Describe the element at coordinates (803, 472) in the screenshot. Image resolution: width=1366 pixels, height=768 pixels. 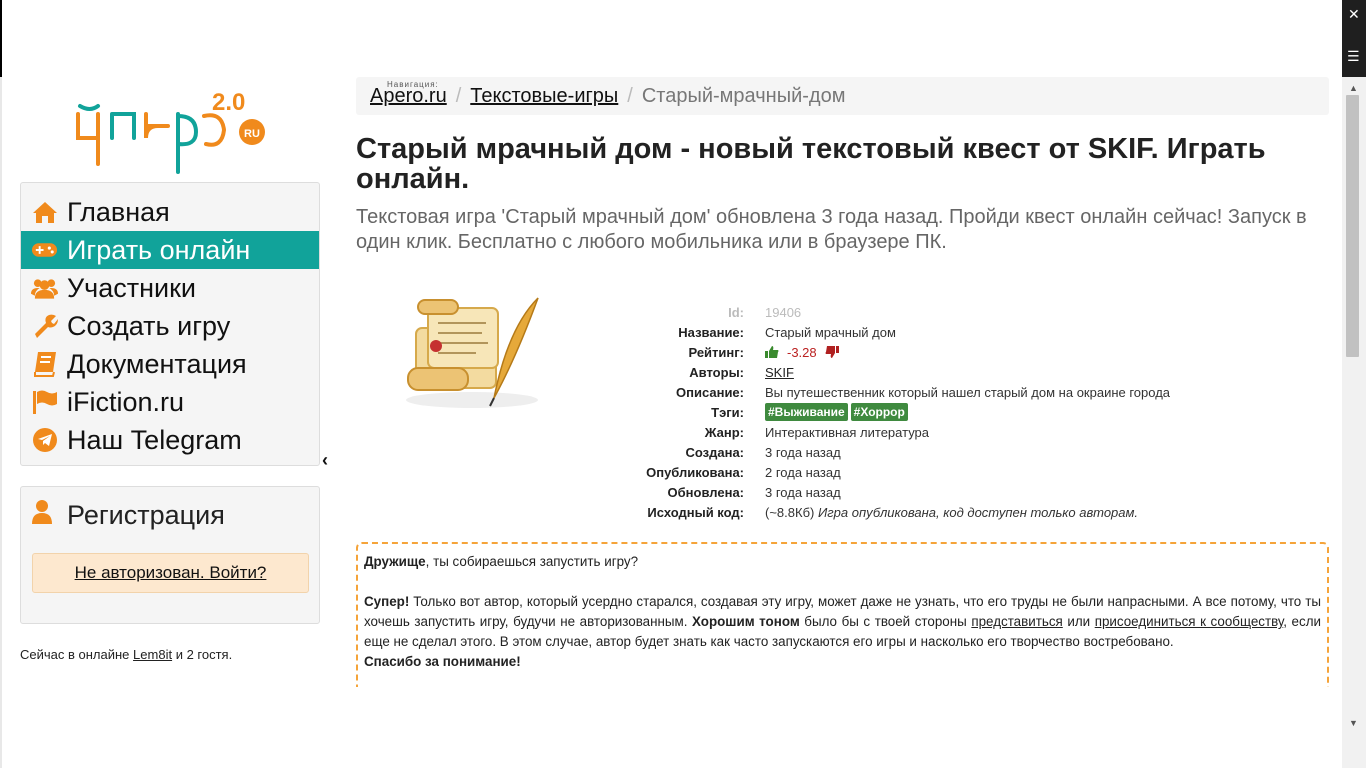
I see `info-published-value: 2 года назад` at that location.